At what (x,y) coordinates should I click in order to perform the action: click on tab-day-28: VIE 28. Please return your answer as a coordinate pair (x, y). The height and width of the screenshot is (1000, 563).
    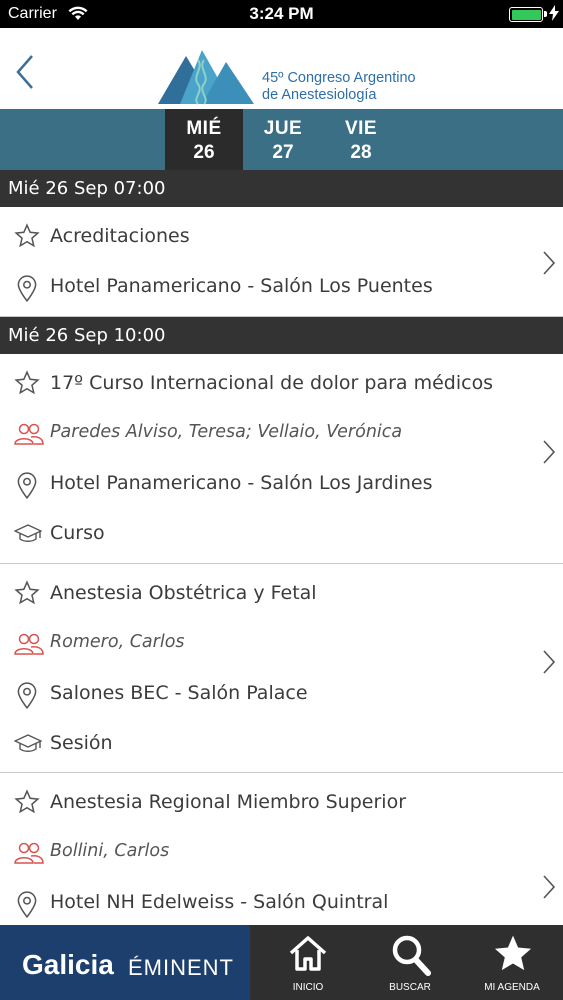
    Looking at the image, I should click on (361, 139).